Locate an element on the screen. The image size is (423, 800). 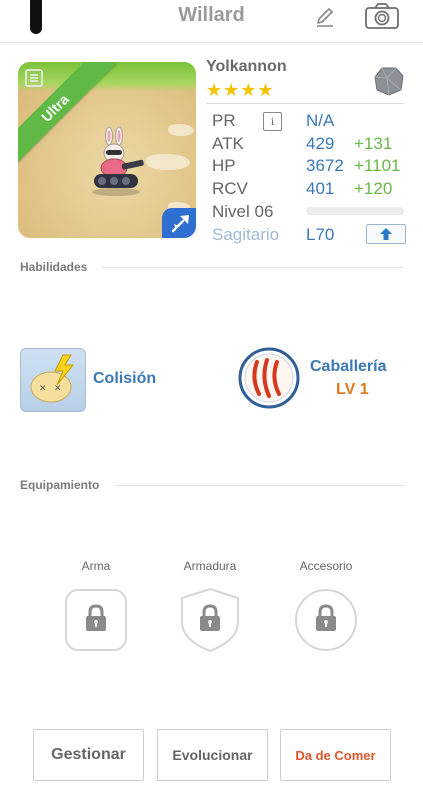
portrait-rock is located at coordinates (181, 130).